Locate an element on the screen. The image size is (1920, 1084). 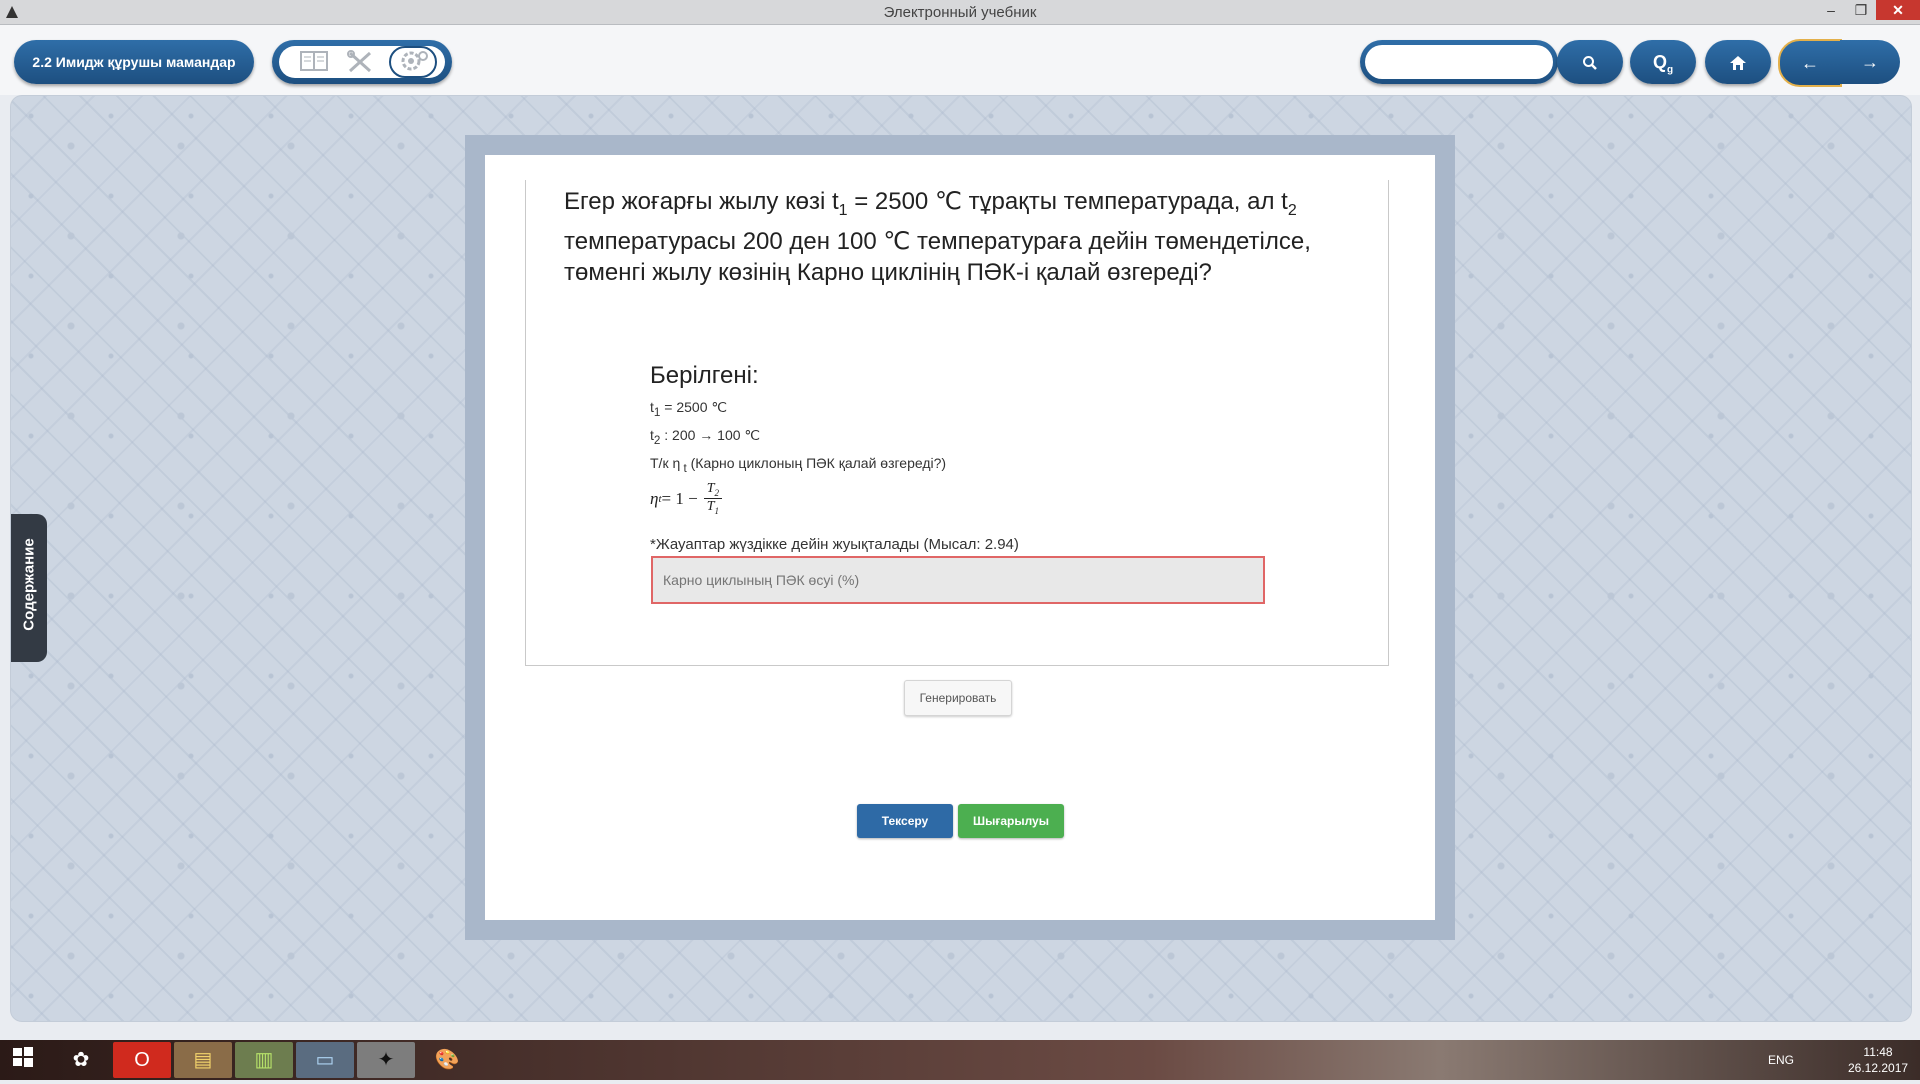
glossary-search-button: Qg is located at coordinates (1663, 62).